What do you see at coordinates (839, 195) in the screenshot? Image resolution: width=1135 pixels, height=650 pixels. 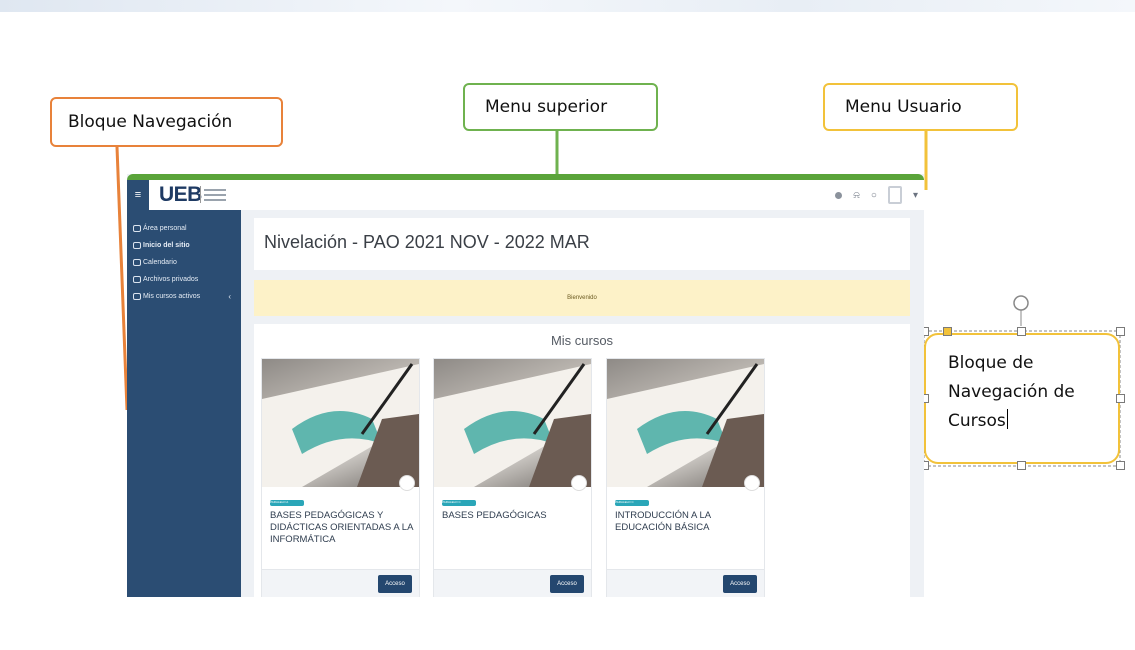 I see `dot-icon` at bounding box center [839, 195].